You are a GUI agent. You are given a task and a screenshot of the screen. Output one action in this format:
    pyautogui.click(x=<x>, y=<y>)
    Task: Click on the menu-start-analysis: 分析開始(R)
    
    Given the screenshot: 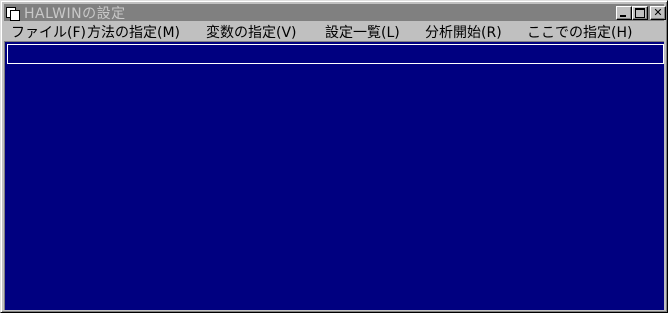 What is the action you would take?
    pyautogui.click(x=463, y=32)
    